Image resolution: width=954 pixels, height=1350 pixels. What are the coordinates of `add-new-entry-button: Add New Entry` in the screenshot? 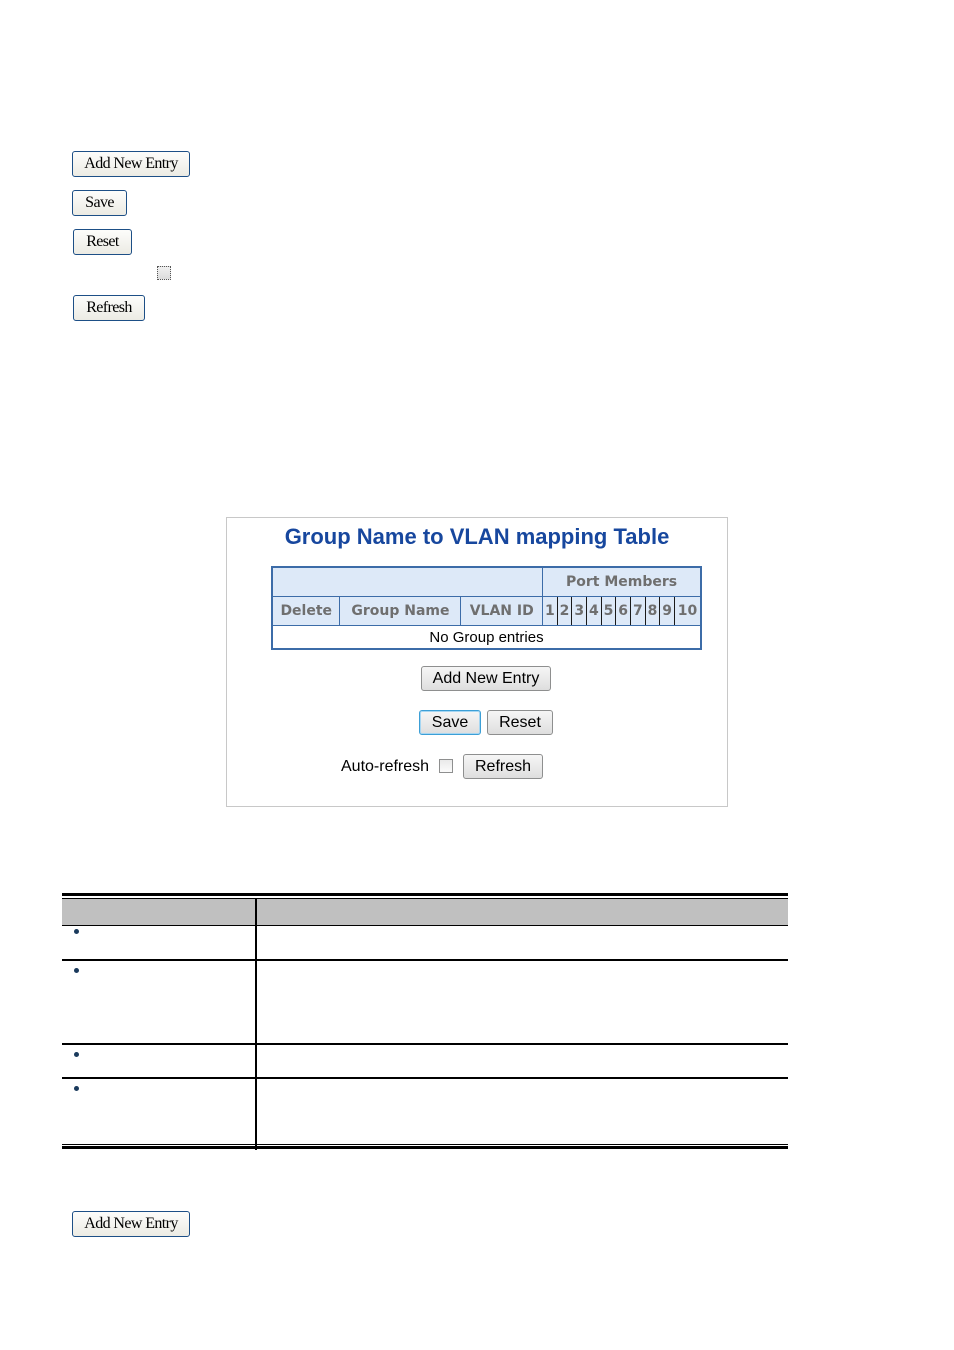 It's located at (131, 164).